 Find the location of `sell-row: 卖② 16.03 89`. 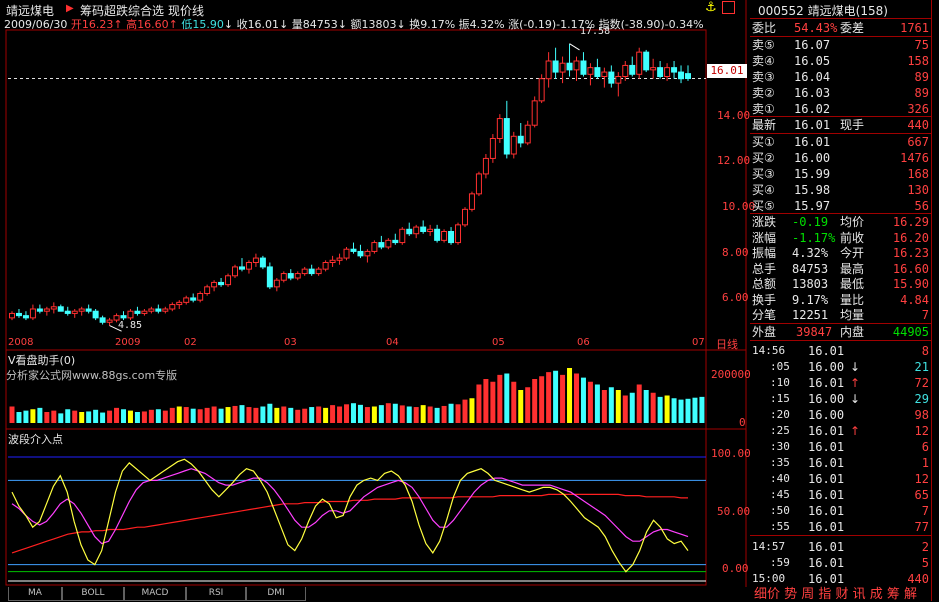

sell-row: 卖② 16.03 89 is located at coordinates (840, 93).